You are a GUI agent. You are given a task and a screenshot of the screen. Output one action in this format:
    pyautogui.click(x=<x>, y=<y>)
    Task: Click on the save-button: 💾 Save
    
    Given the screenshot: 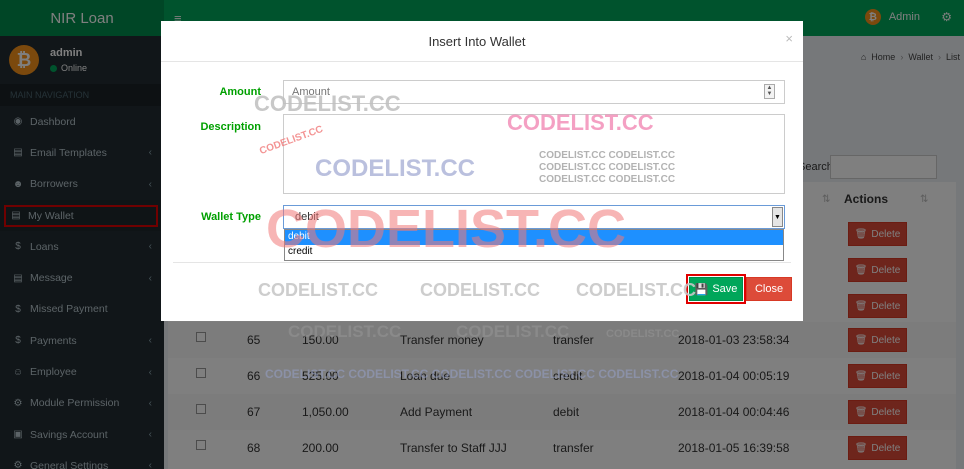 What is the action you would take?
    pyautogui.click(x=716, y=289)
    